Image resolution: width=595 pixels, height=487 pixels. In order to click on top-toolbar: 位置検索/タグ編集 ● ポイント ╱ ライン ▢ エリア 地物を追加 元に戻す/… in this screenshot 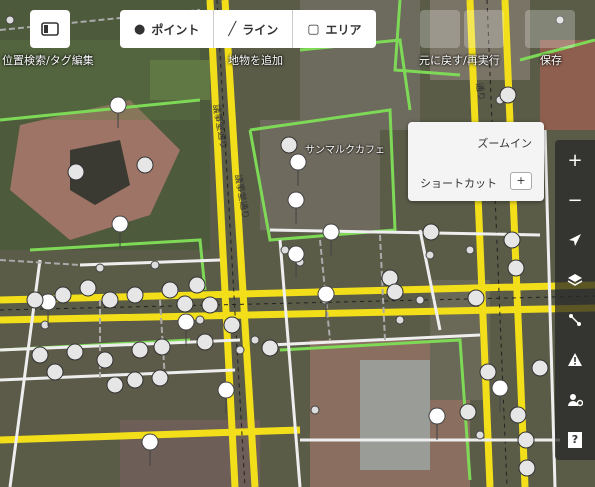, I will do `click(297, 34)`.